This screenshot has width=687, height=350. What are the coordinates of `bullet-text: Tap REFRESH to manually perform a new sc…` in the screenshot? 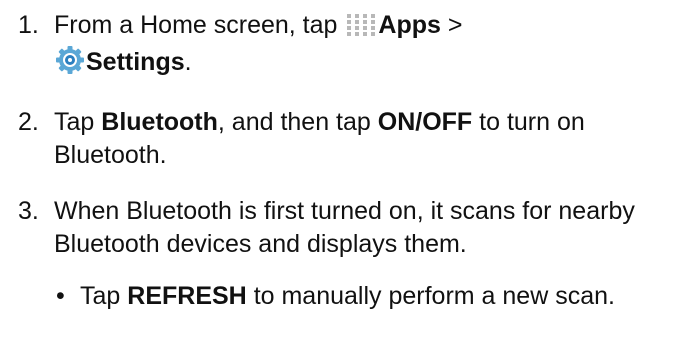 It's located at (347, 296).